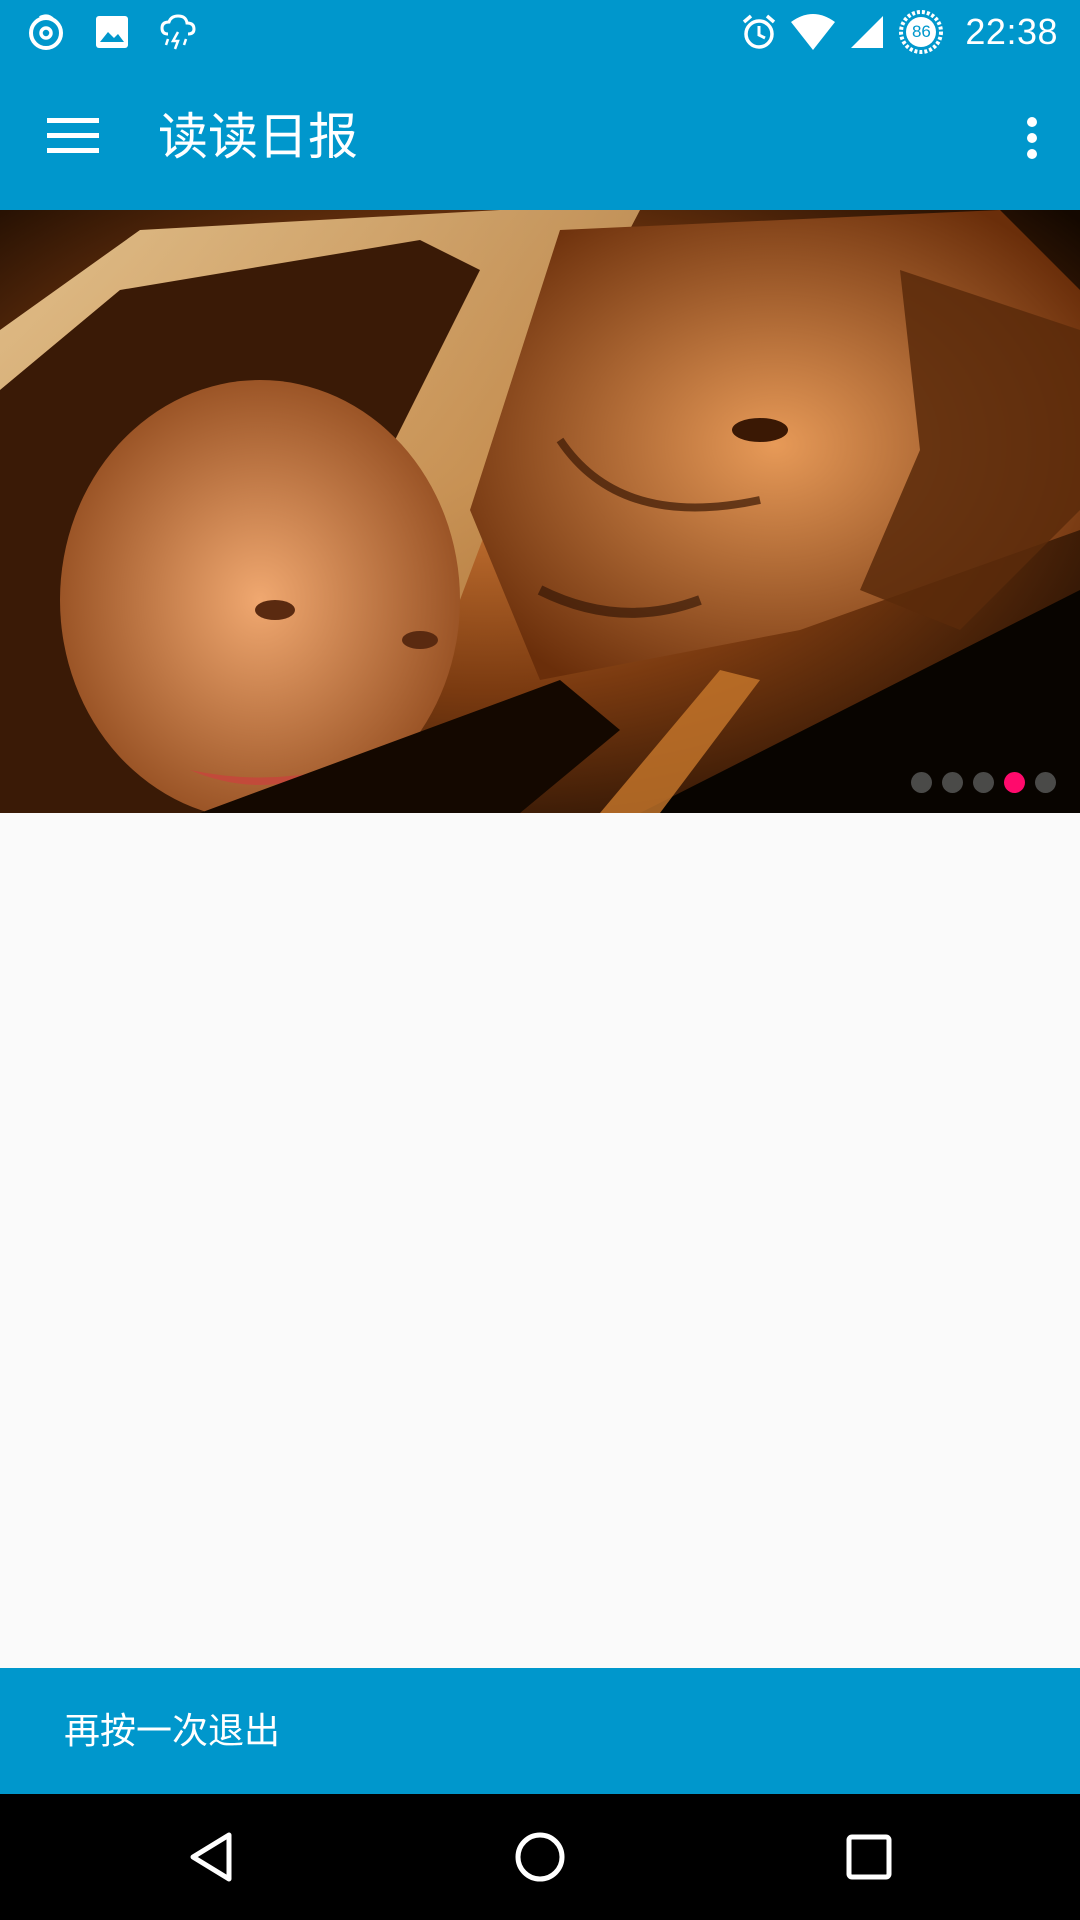 This screenshot has height=1920, width=1080. What do you see at coordinates (211, 1857) in the screenshot?
I see `back-icon` at bounding box center [211, 1857].